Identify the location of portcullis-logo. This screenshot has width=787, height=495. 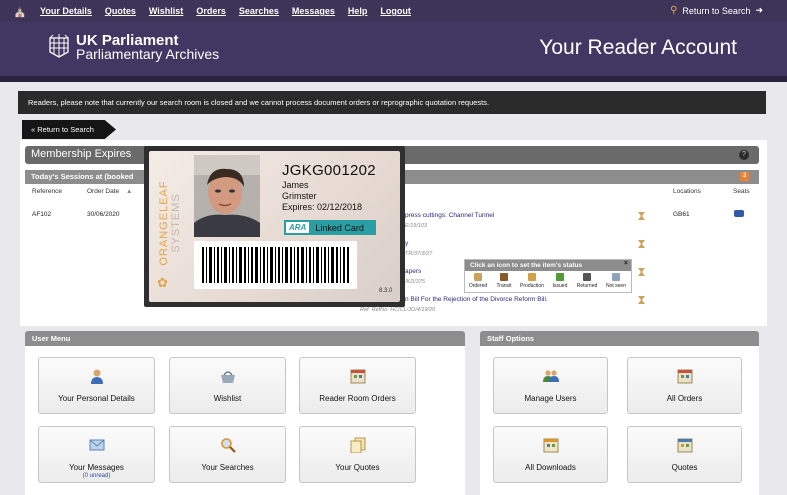
(59, 46).